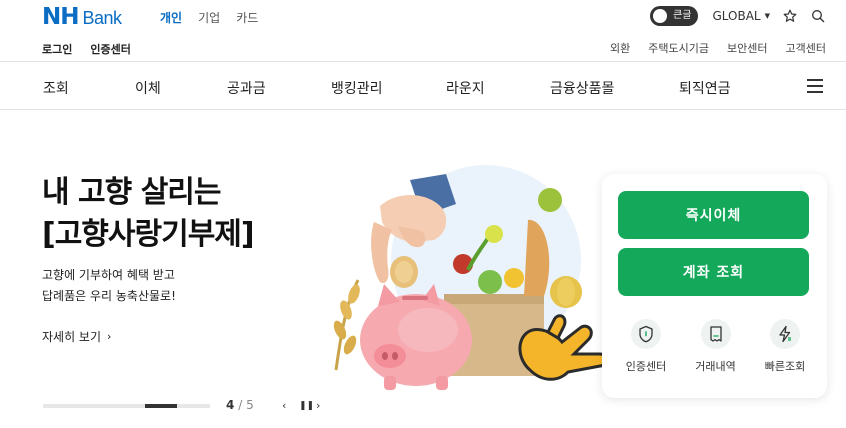 This screenshot has height=428, width=846. Describe the element at coordinates (423, 48) in the screenshot. I see `utility-bar: 로그인 인증센터 외환 주택도시기금 보안센터 고객센터` at that location.